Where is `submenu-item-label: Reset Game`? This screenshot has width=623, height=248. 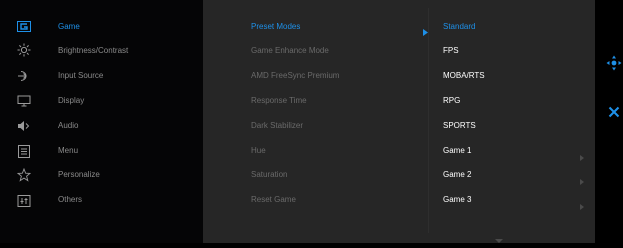
submenu-item-label: Reset Game is located at coordinates (273, 199).